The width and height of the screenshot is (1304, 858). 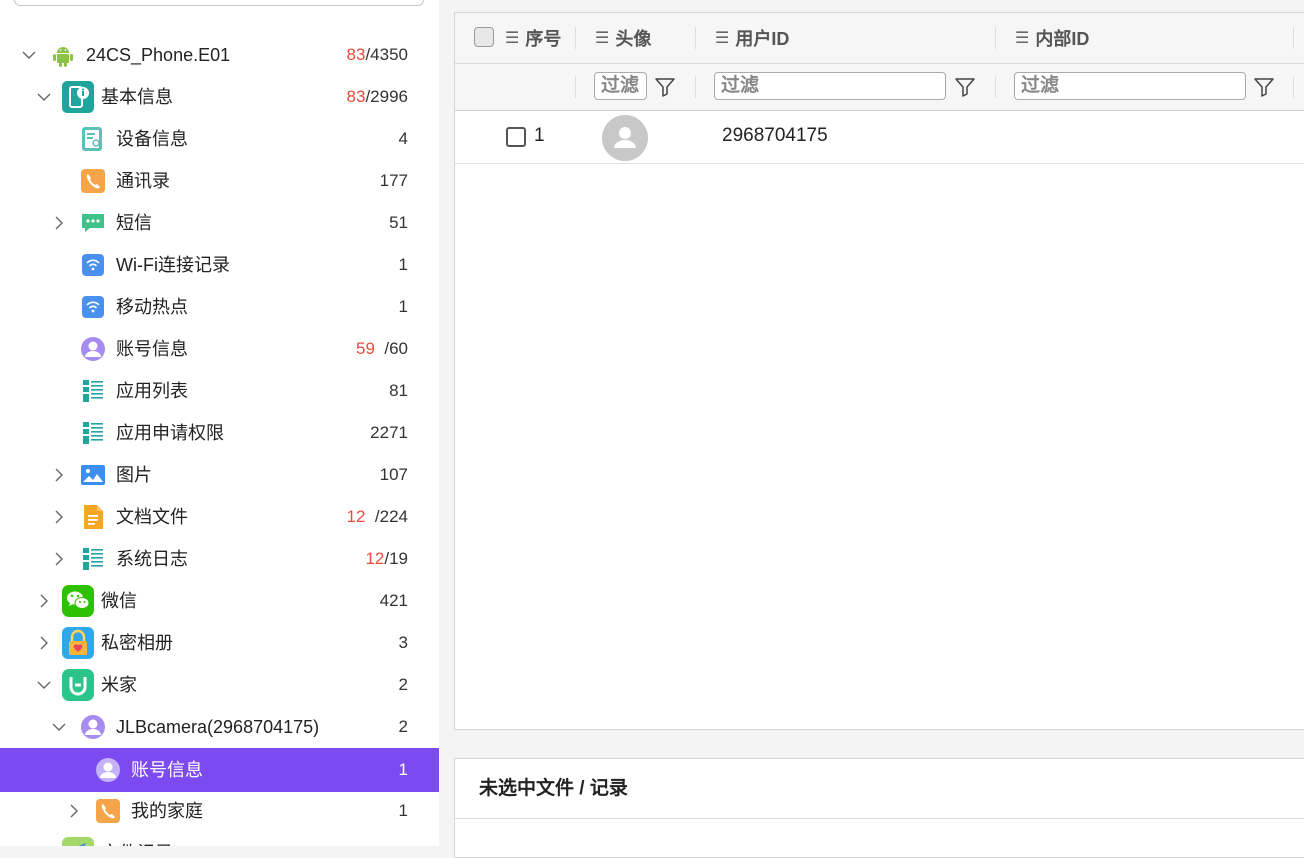 I want to click on column-header-avatar: ☰ 头像, so click(x=623, y=38).